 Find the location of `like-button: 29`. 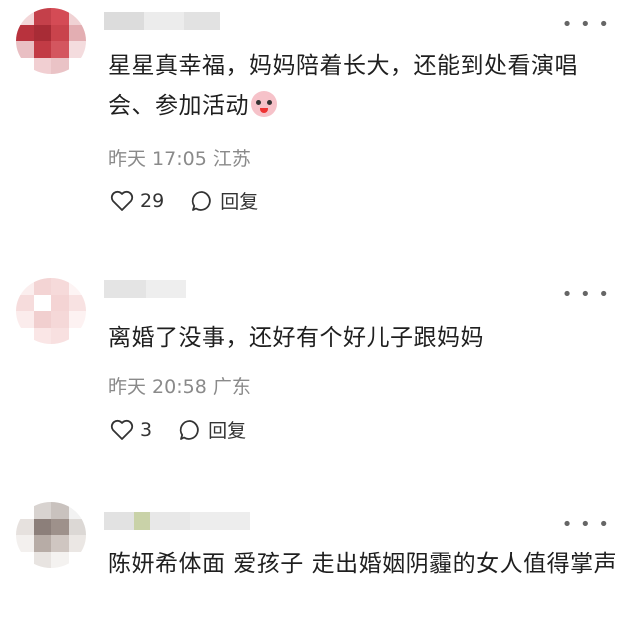

like-button: 29 is located at coordinates (137, 201).